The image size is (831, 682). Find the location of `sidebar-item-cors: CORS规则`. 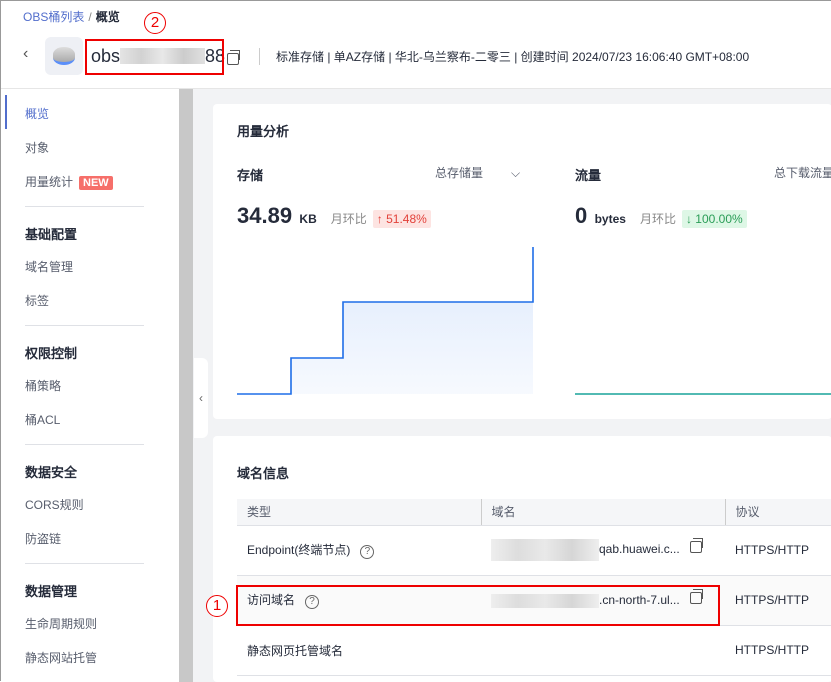

sidebar-item-cors: CORS规则 is located at coordinates (54, 504).